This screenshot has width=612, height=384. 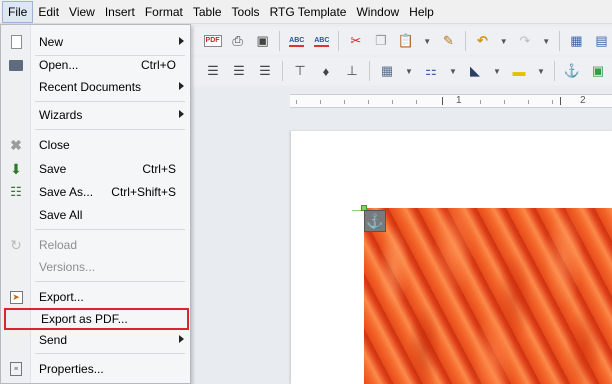 What do you see at coordinates (95, 169) in the screenshot?
I see `menu-item-save: ⬇ Save Ctrl+S` at bounding box center [95, 169].